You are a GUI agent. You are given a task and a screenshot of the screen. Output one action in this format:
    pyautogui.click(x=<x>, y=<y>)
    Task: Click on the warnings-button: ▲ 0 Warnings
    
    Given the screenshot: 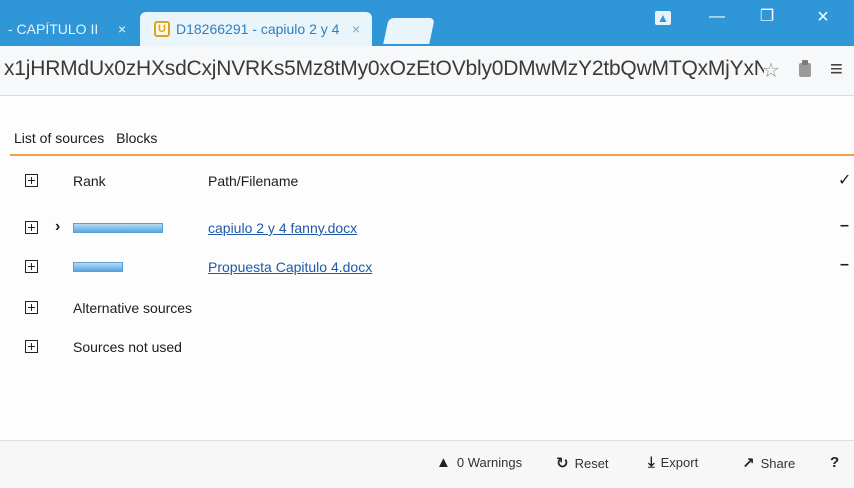 What is the action you would take?
    pyautogui.click(x=479, y=462)
    